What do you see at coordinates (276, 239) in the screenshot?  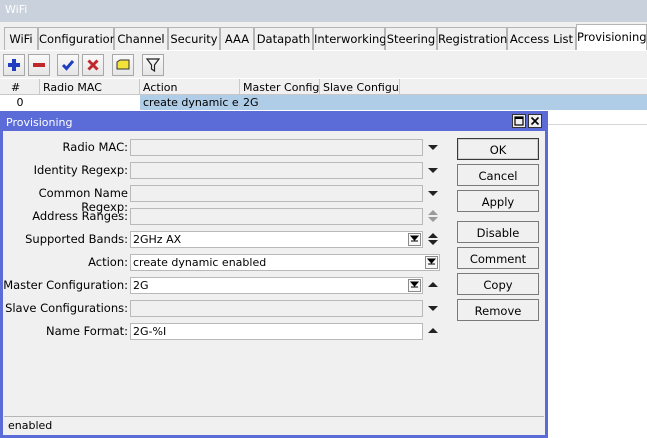 I see `supported-bands-field: 2GHz AX` at bounding box center [276, 239].